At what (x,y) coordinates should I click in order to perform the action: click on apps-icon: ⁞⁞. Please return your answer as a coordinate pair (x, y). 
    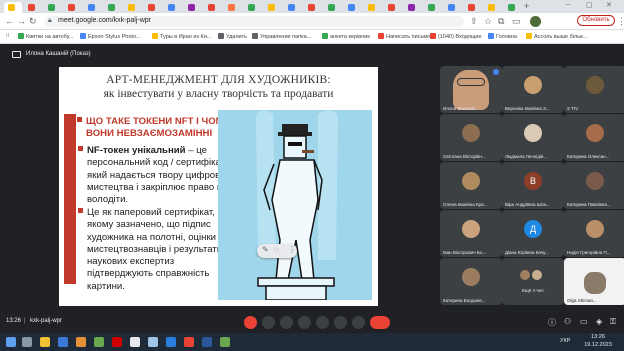
    Looking at the image, I should click on (7, 36).